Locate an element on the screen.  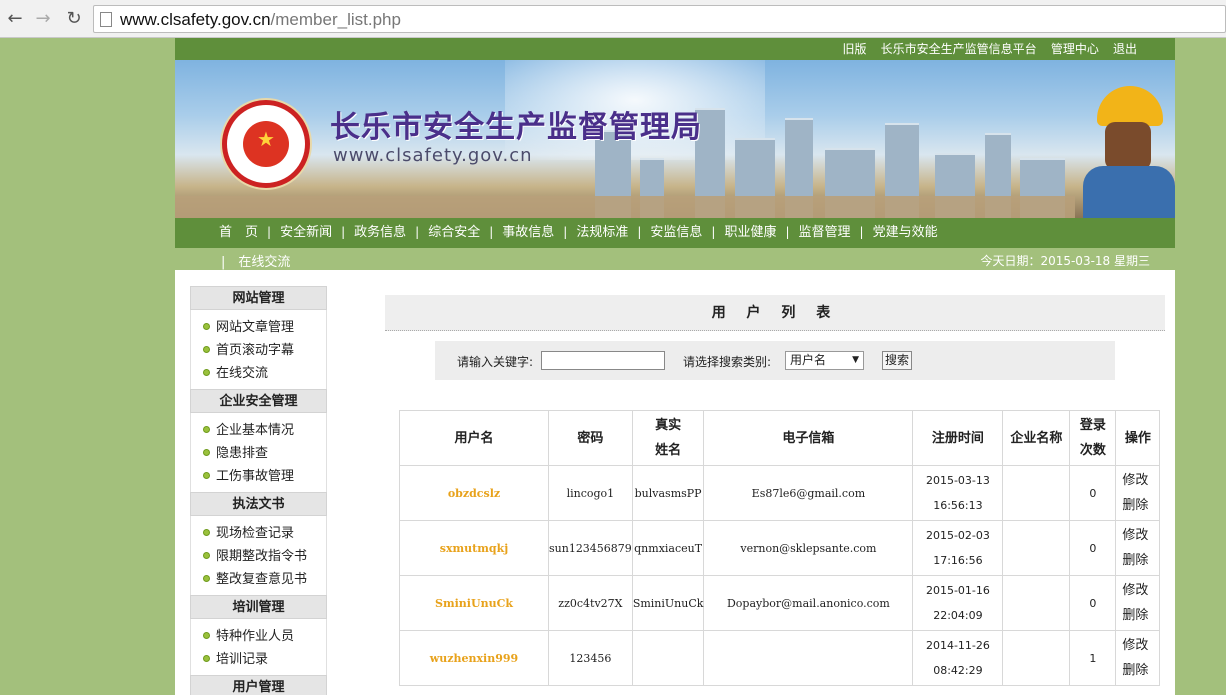
sidebar-item-label: 工伤事故管理 is located at coordinates (255, 476).